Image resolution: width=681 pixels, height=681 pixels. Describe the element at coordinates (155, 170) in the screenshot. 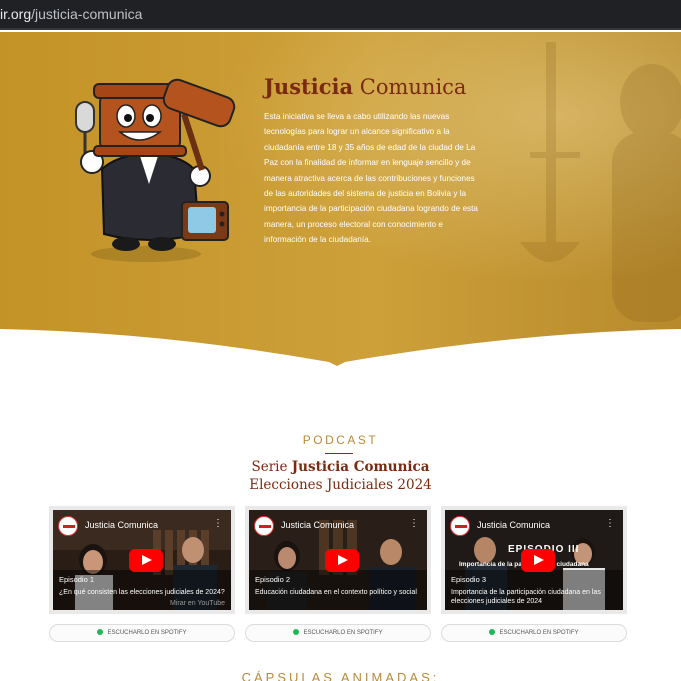

I see `gavel-mascot-illustration` at that location.